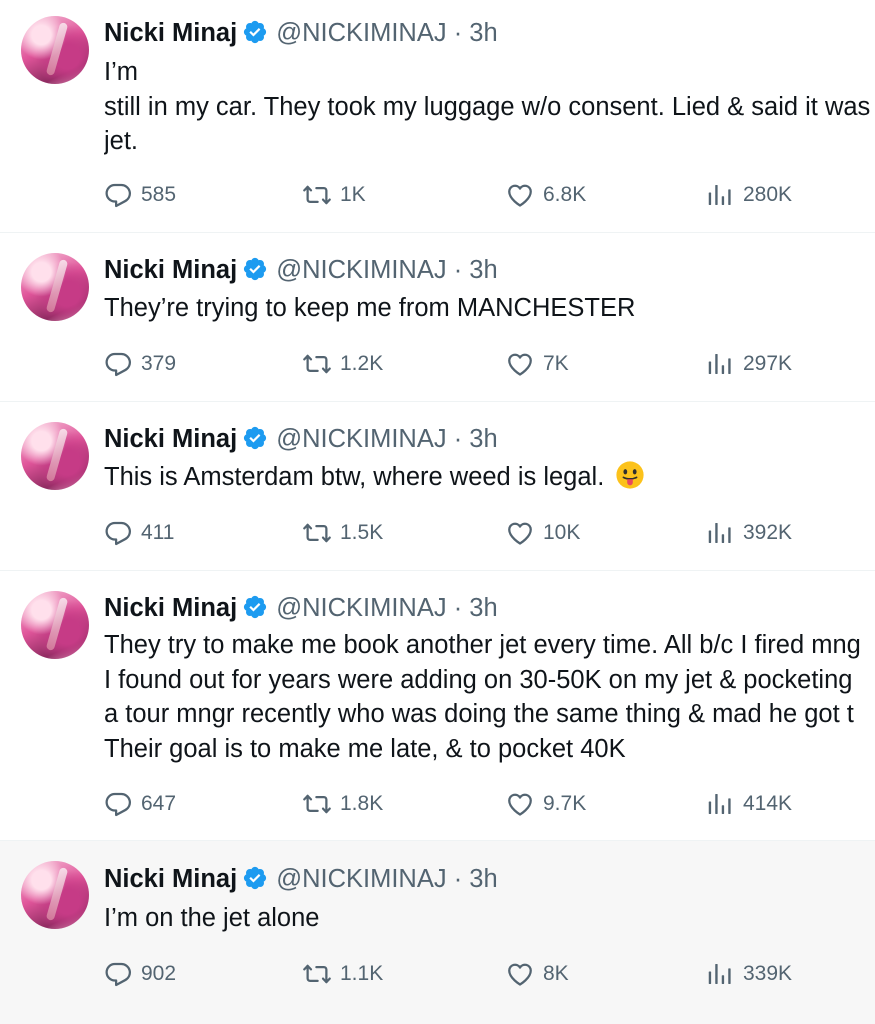 This screenshot has height=1024, width=875. I want to click on like-button: 6.8K, so click(545, 195).